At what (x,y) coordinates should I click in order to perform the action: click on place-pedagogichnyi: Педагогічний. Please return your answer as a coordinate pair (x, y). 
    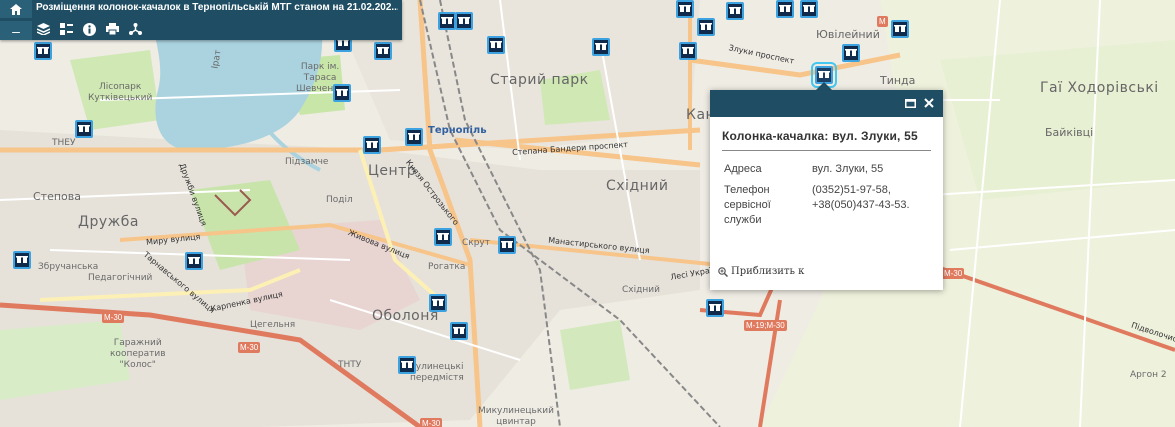
    Looking at the image, I should click on (120, 278).